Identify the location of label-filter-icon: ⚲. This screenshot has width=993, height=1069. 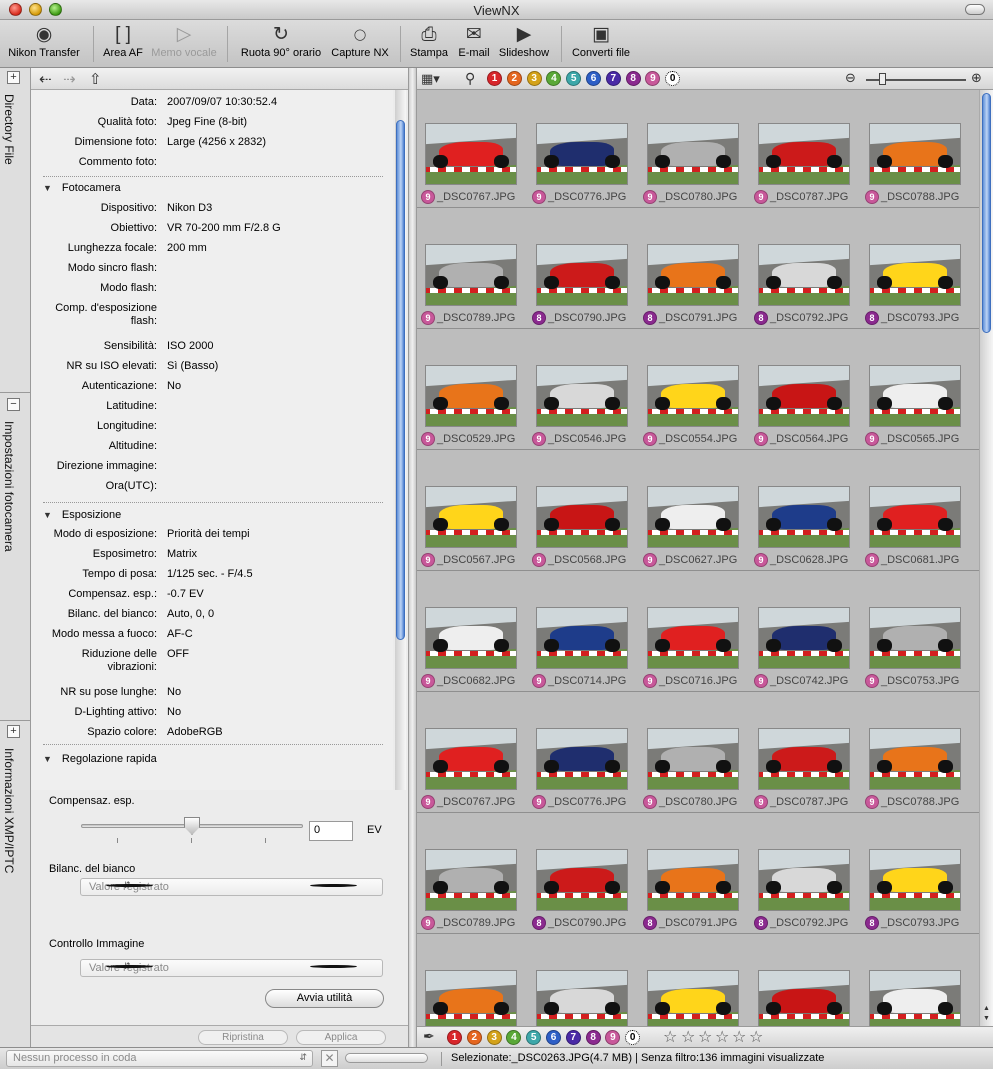
(470, 78).